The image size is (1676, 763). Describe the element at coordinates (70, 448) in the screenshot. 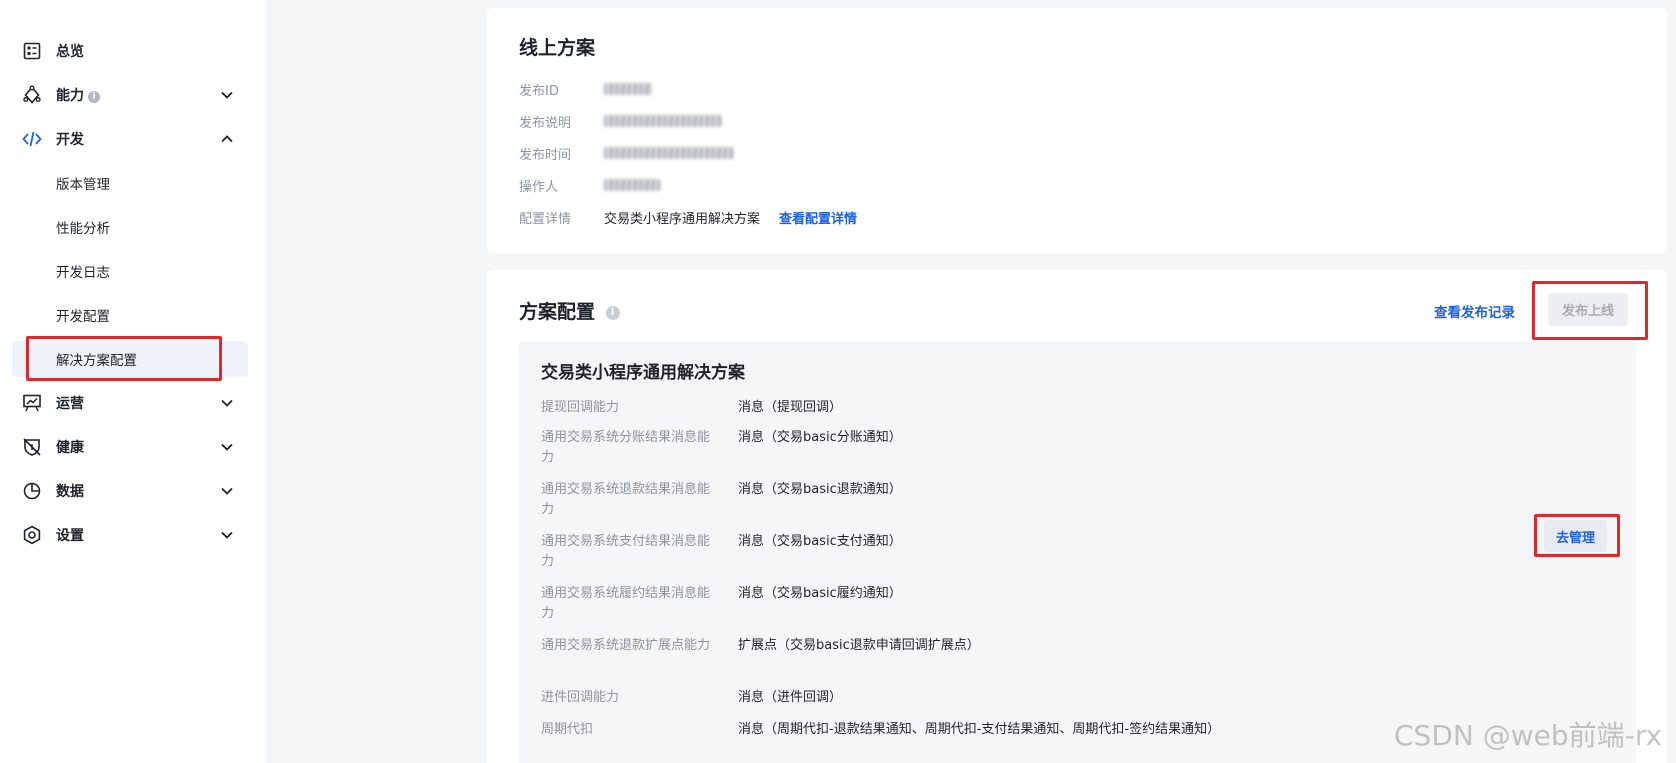

I see `nav-health-label: 健康` at that location.